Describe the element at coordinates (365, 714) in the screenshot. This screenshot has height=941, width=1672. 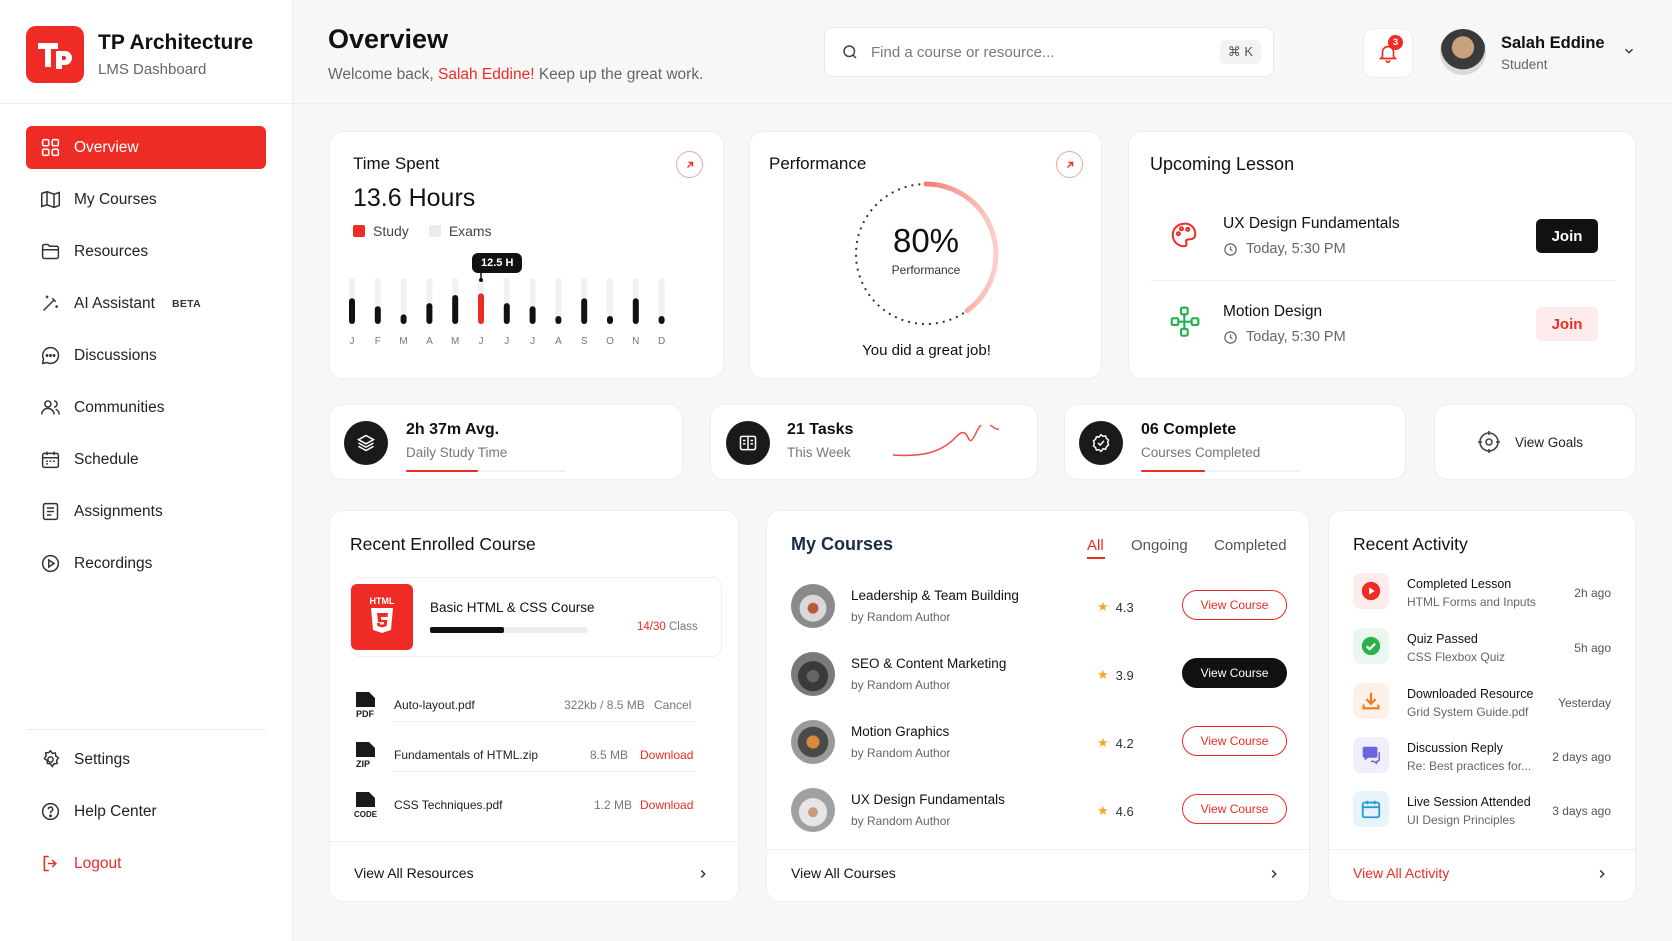
I see `svg-text: PDF` at that location.